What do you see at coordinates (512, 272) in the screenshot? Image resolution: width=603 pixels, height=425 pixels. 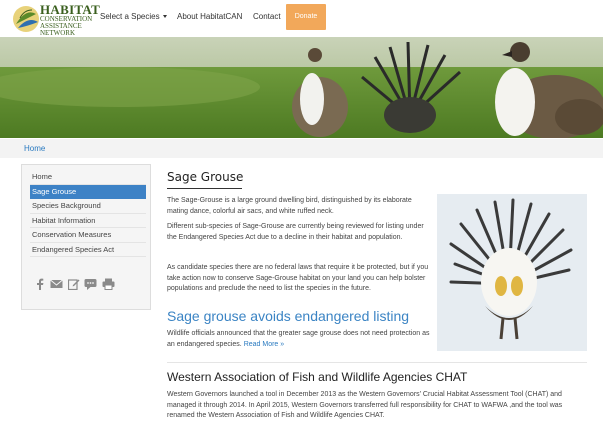 I see `sage-grouse-photo` at bounding box center [512, 272].